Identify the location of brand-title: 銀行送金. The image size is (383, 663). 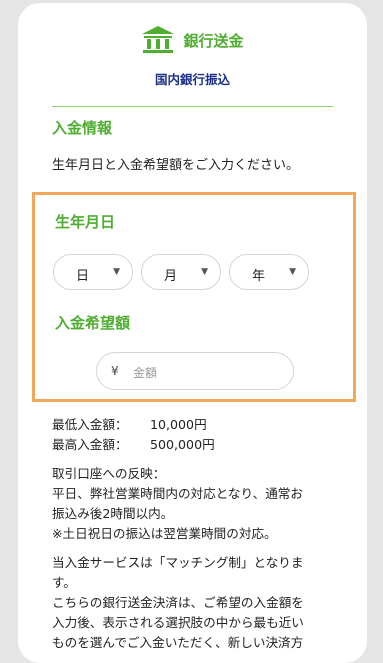
(213, 40).